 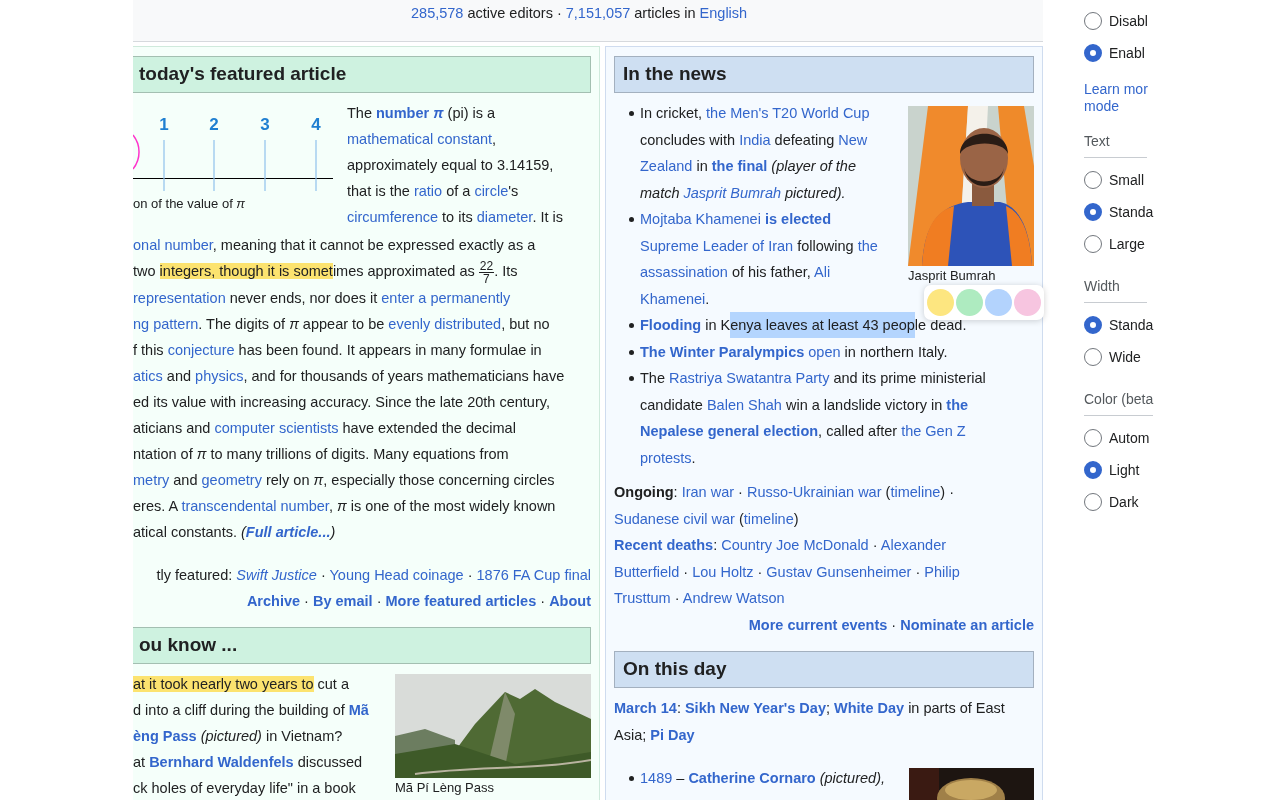 What do you see at coordinates (445, 323) in the screenshot?
I see `link: evenly distributed` at bounding box center [445, 323].